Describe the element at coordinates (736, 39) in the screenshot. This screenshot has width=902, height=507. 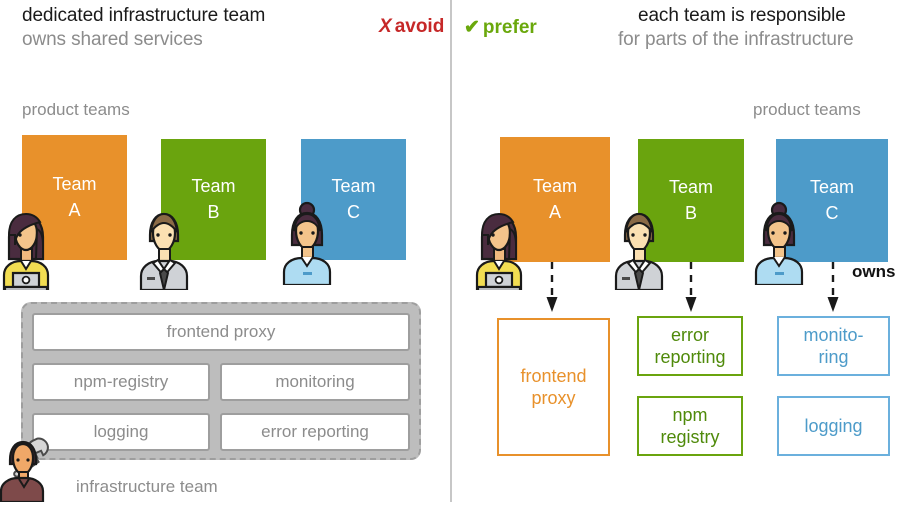
I see `right-header-subtitle: for parts of the infrastructure` at that location.